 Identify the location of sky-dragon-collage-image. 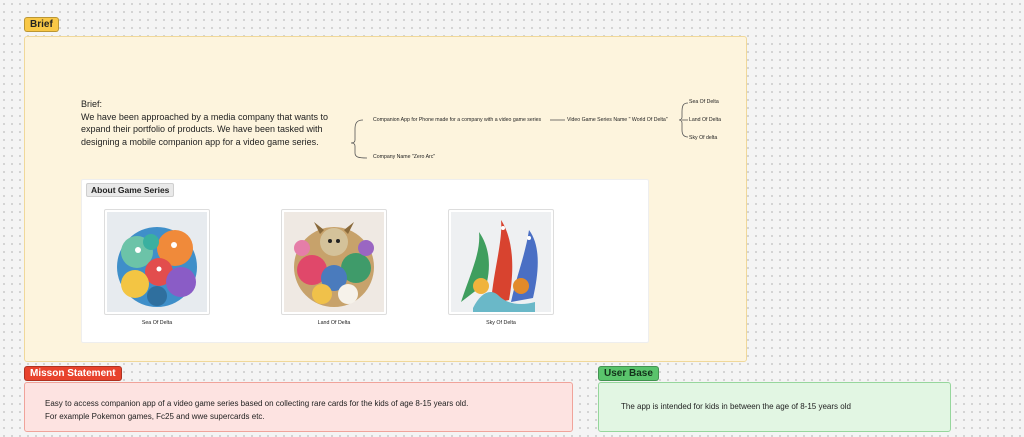
(501, 262).